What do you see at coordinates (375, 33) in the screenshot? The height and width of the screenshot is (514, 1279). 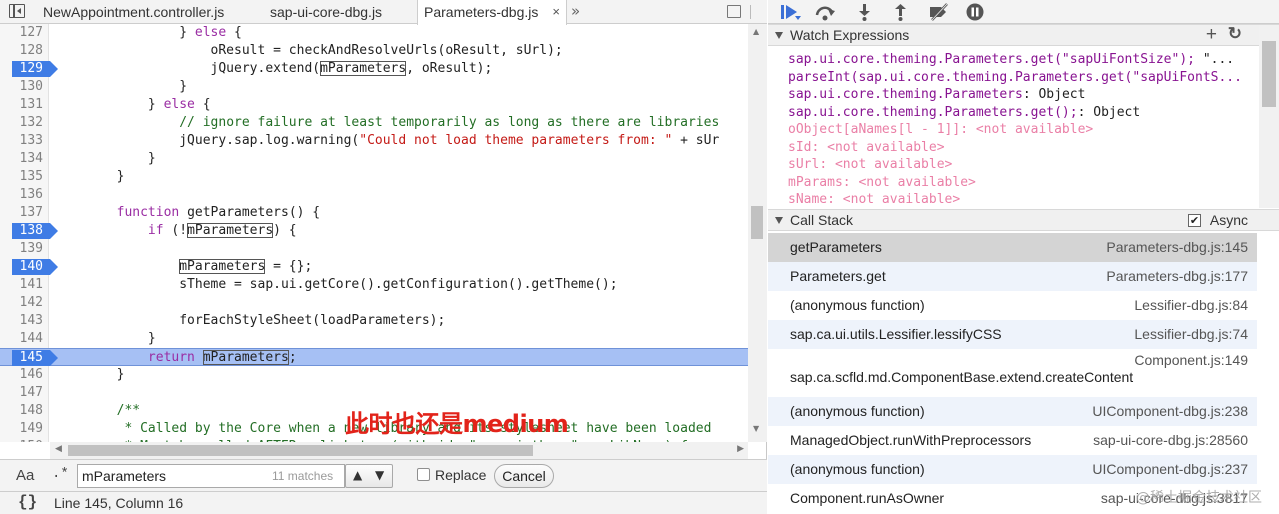 I see `code-line: 127 } else {` at bounding box center [375, 33].